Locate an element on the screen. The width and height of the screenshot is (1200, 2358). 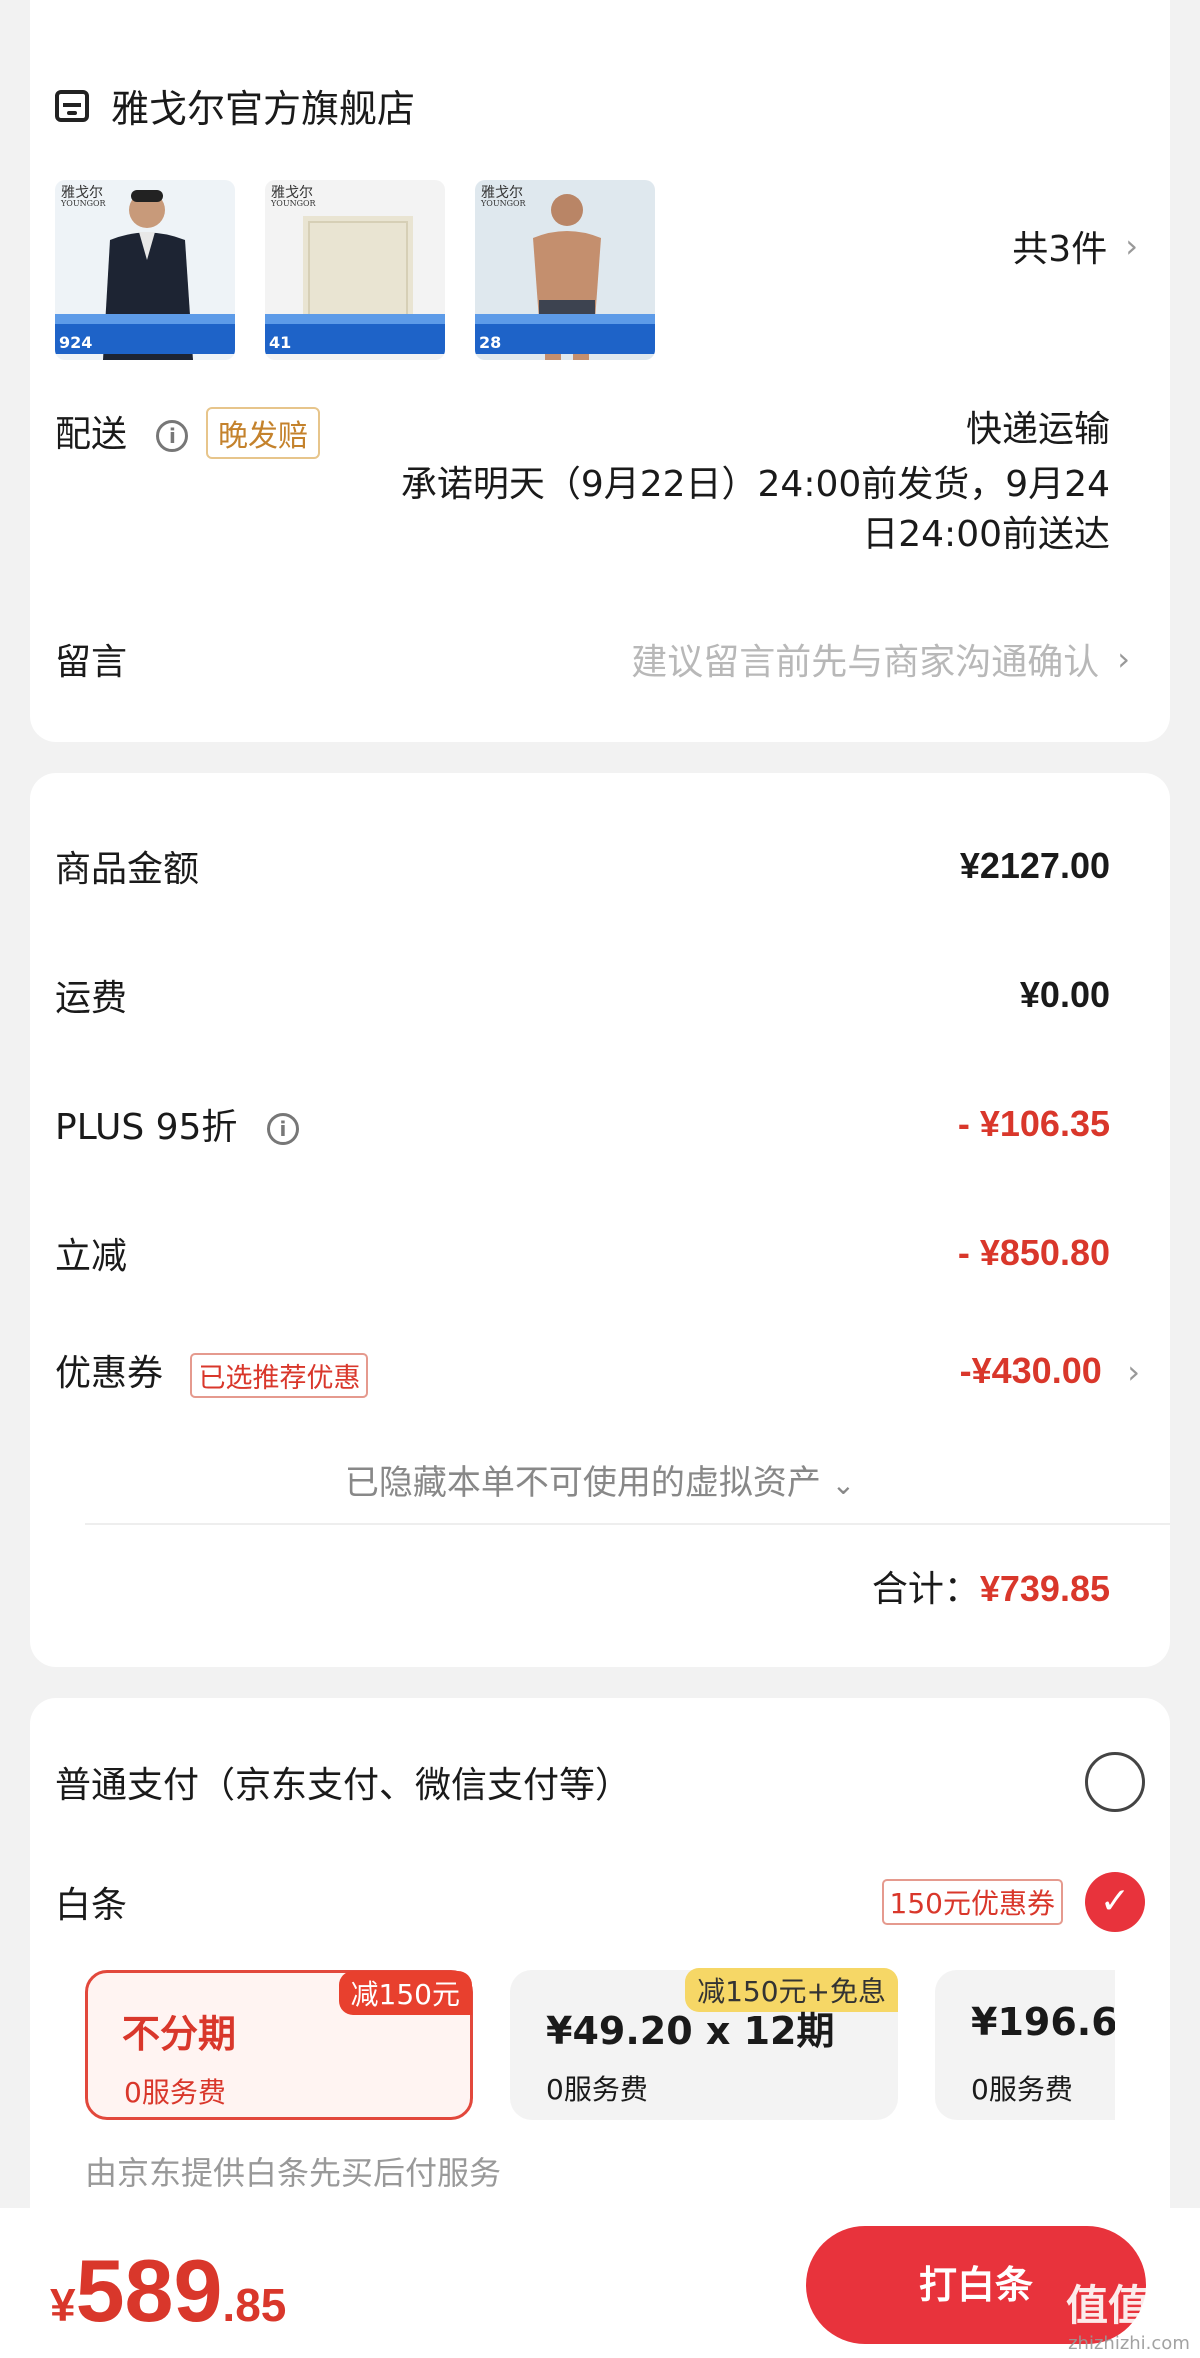
goods-amount-row: 商品金额 ¥2127.00 is located at coordinates (582, 866).